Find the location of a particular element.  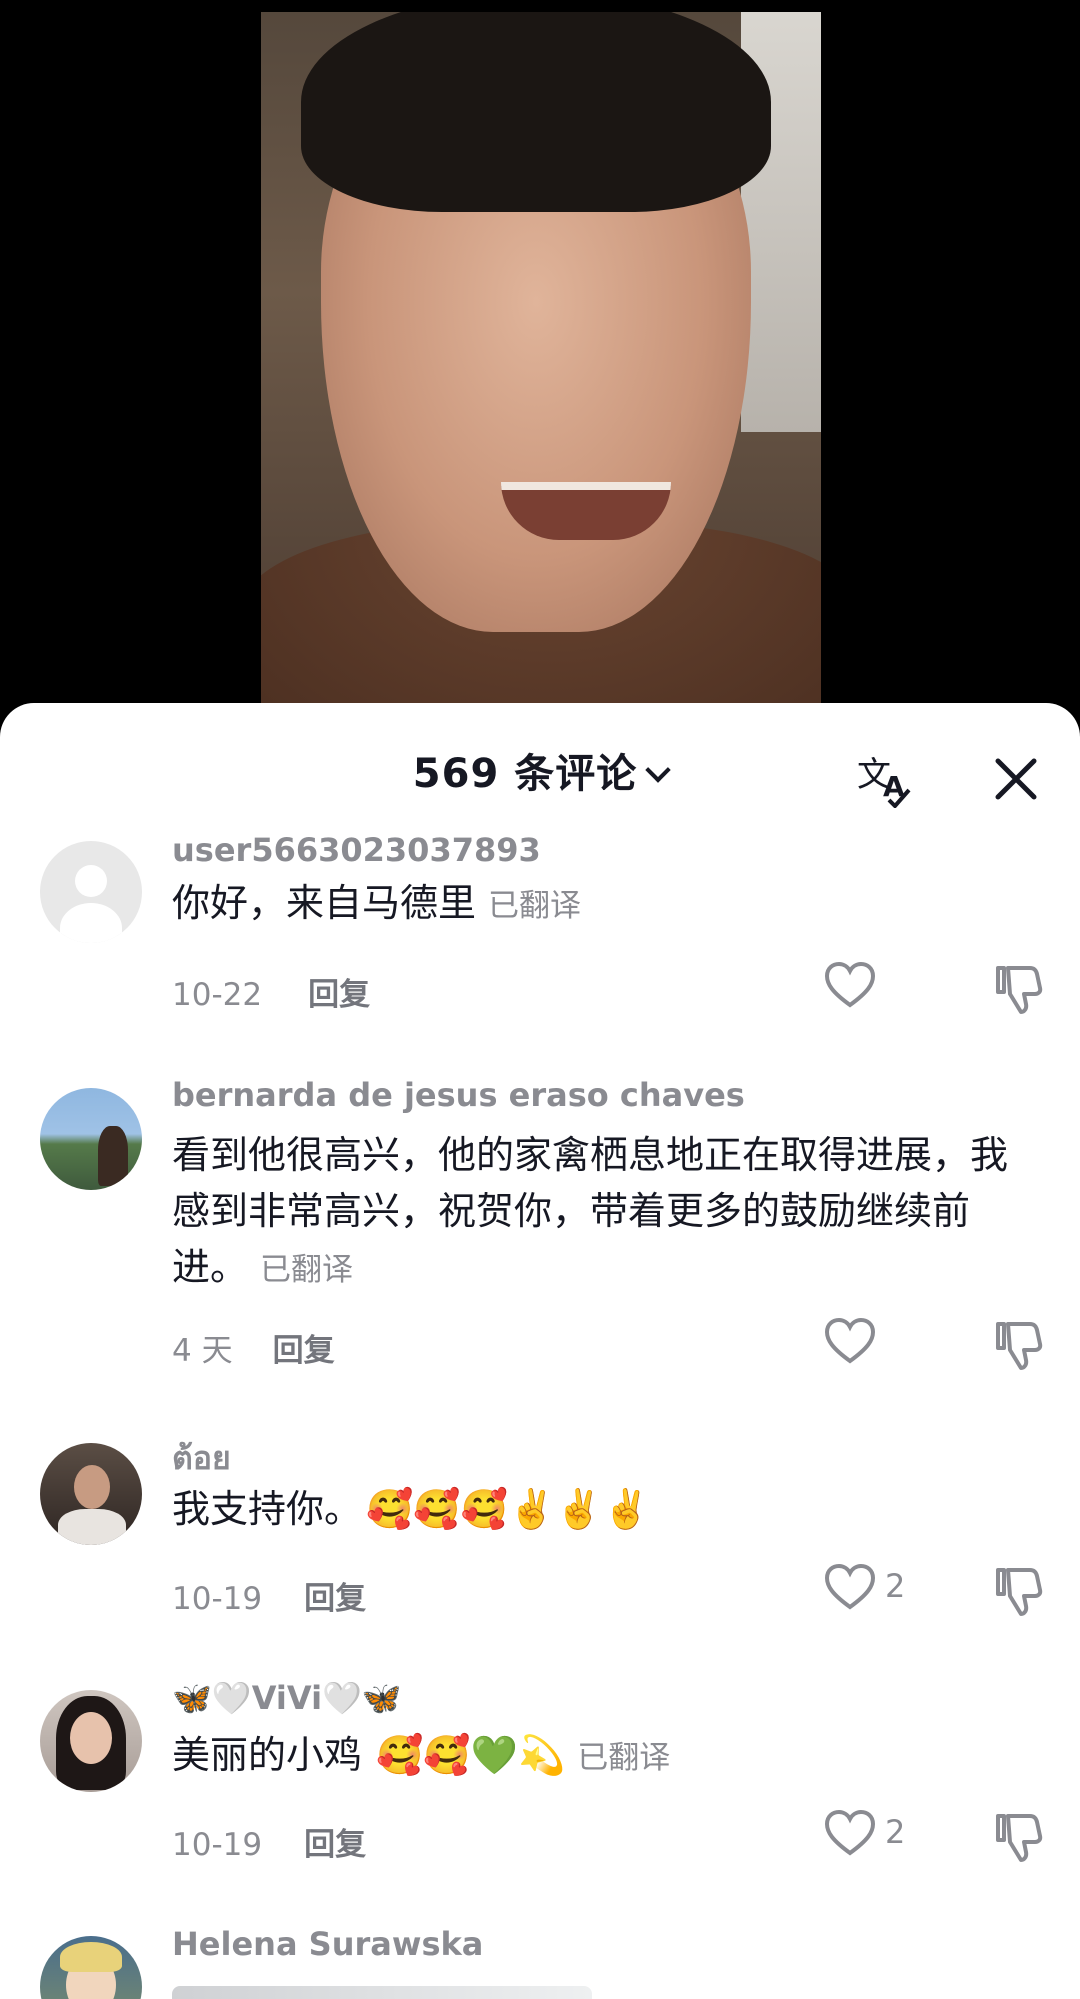

comment-count-title: 569 条评论 is located at coordinates (540, 770).